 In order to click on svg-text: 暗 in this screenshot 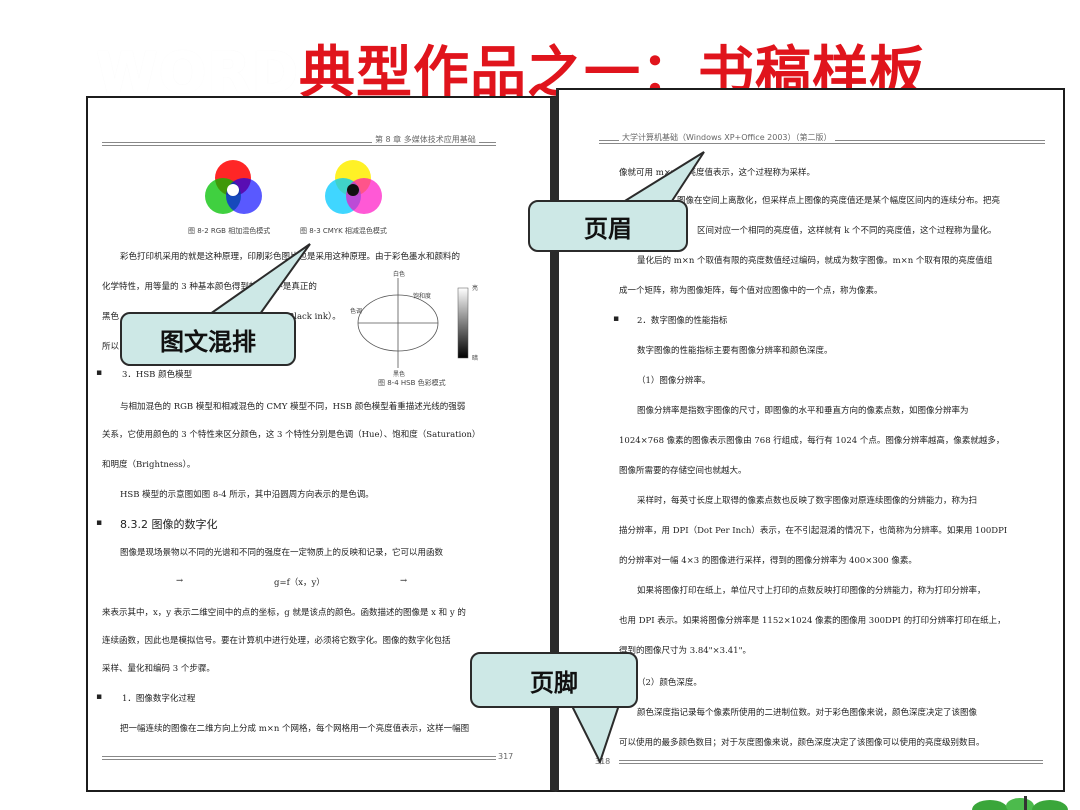, I will do `click(475, 358)`.